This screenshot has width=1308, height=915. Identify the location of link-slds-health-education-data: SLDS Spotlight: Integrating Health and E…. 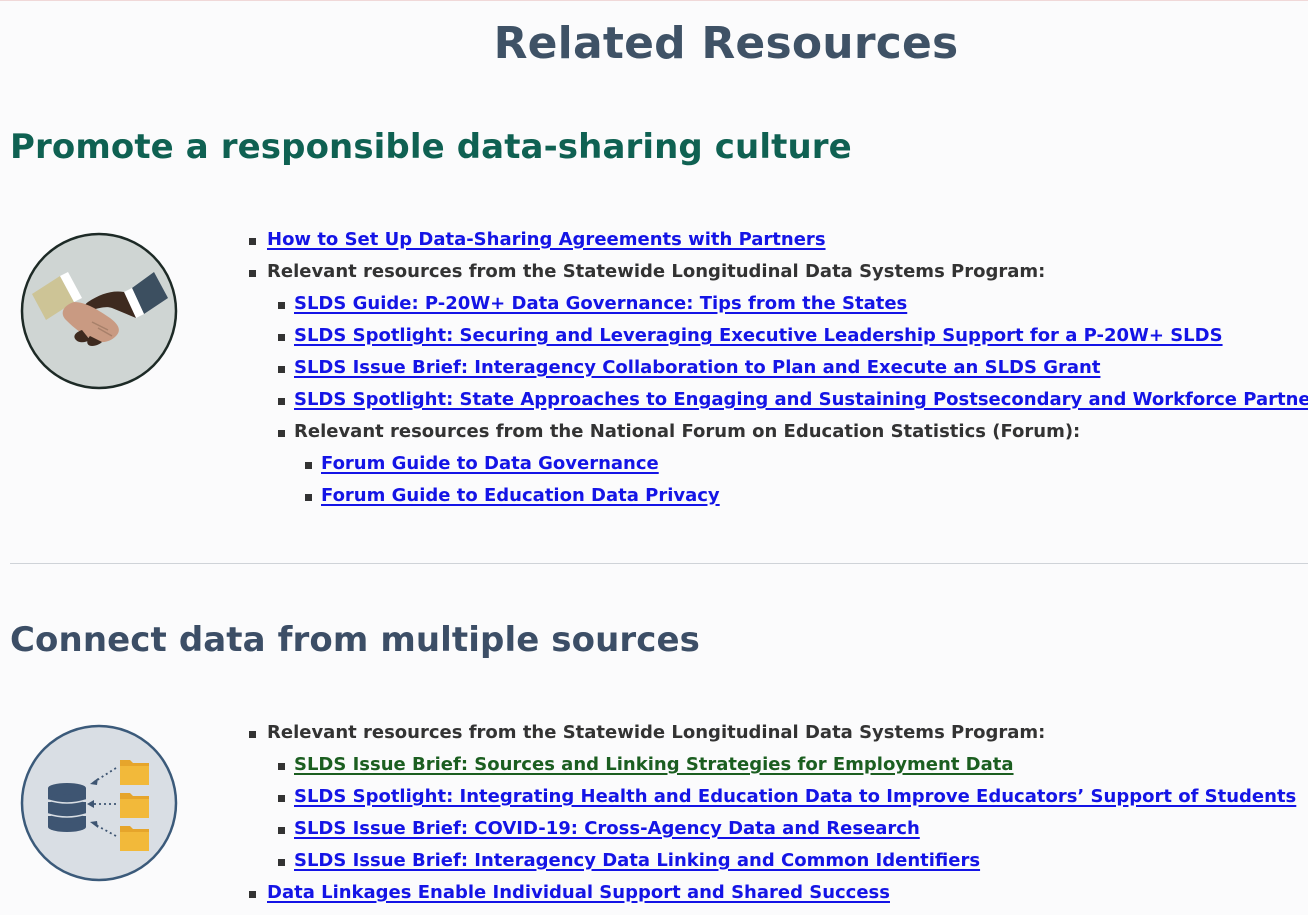
(795, 796).